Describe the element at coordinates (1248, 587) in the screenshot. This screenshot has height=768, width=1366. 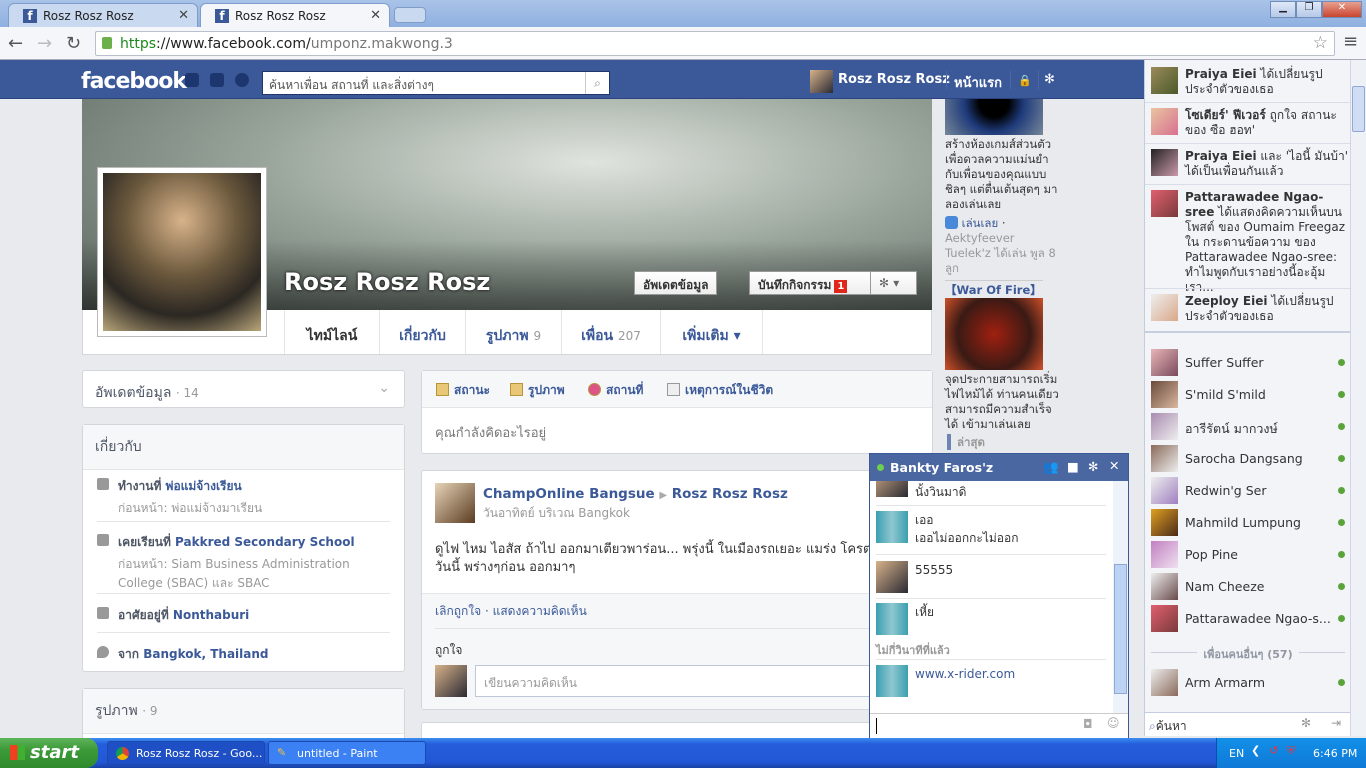
I see `chat-friend: Nam Cheeze` at that location.